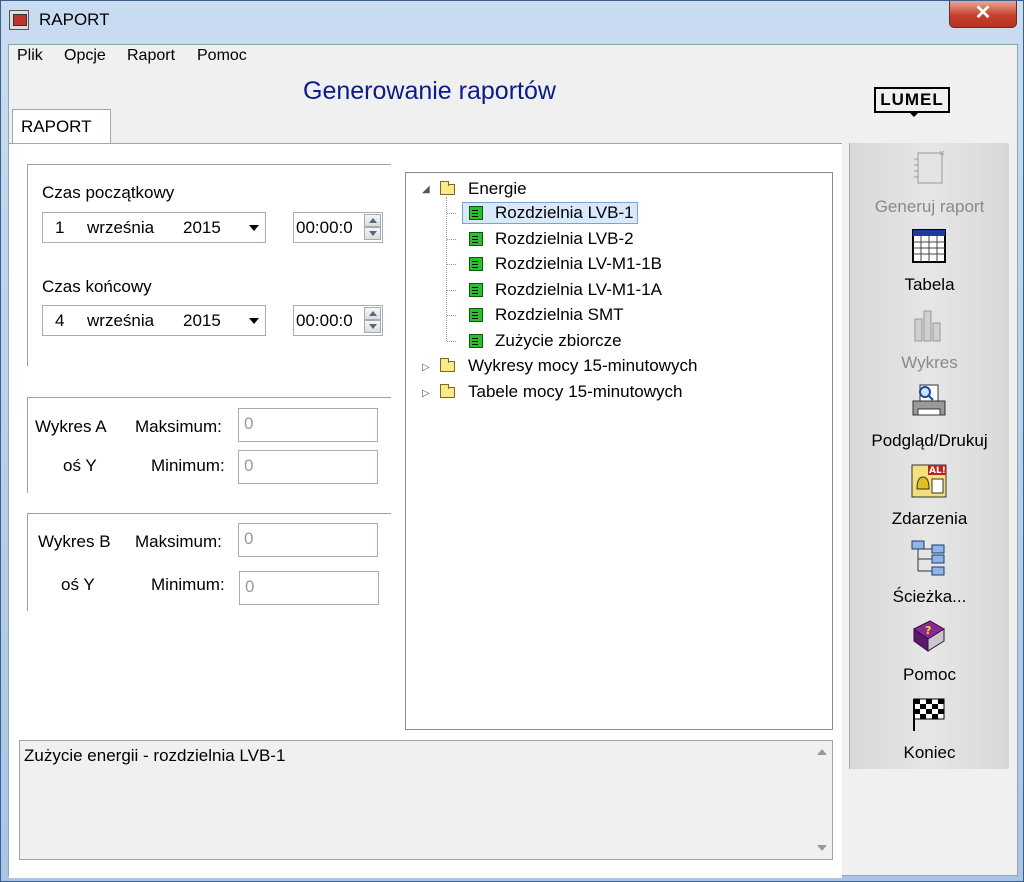  What do you see at coordinates (929, 481) in the screenshot?
I see `alarm-icon: AL!` at bounding box center [929, 481].